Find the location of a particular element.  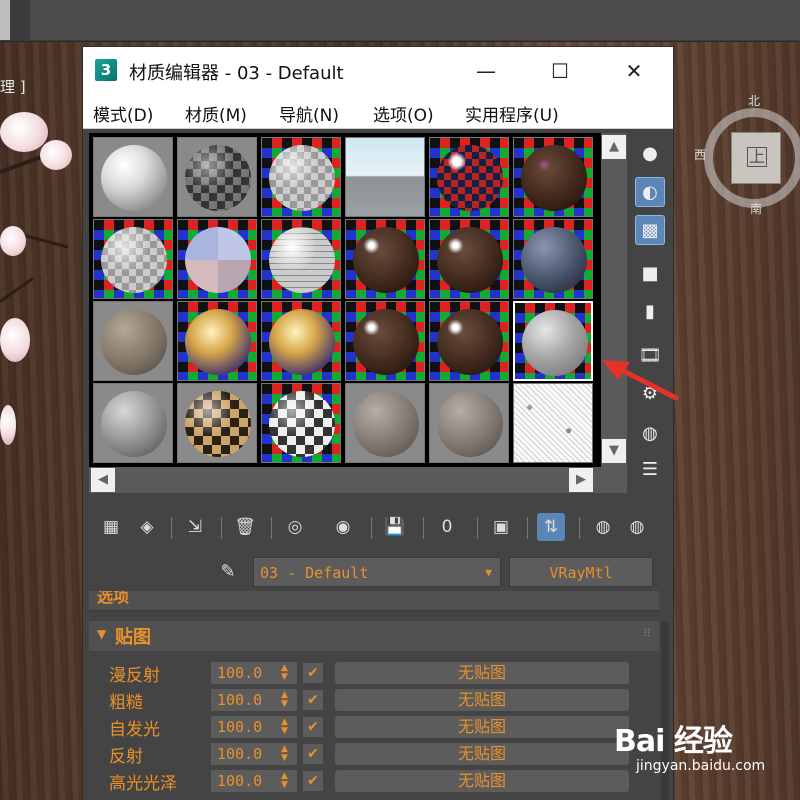

title-bar: 3 材质编辑器 - 03 - Default — ☐ ✕ is located at coordinates (378, 71).